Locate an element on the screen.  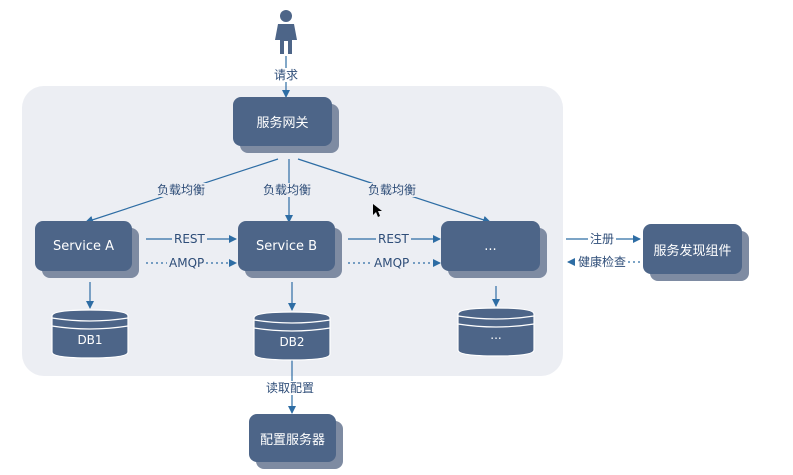
rest-label-2: REST is located at coordinates (393, 239).